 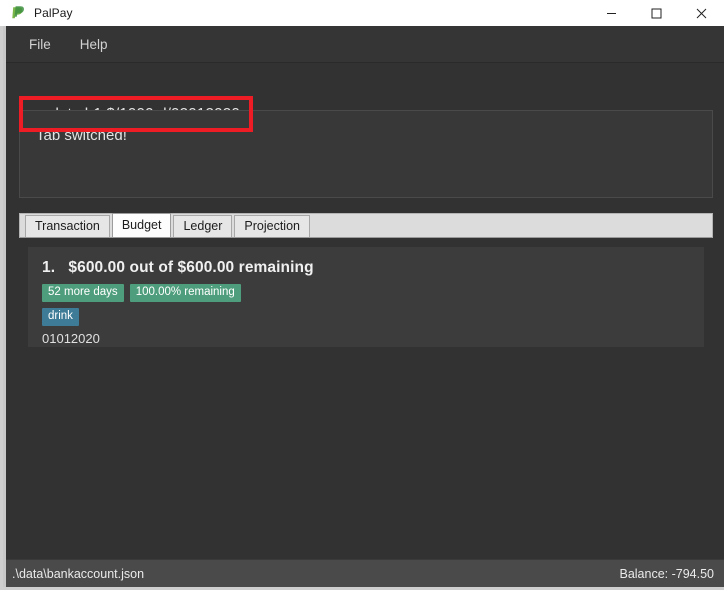 I want to click on tab-ledger: Ledger, so click(x=203, y=226).